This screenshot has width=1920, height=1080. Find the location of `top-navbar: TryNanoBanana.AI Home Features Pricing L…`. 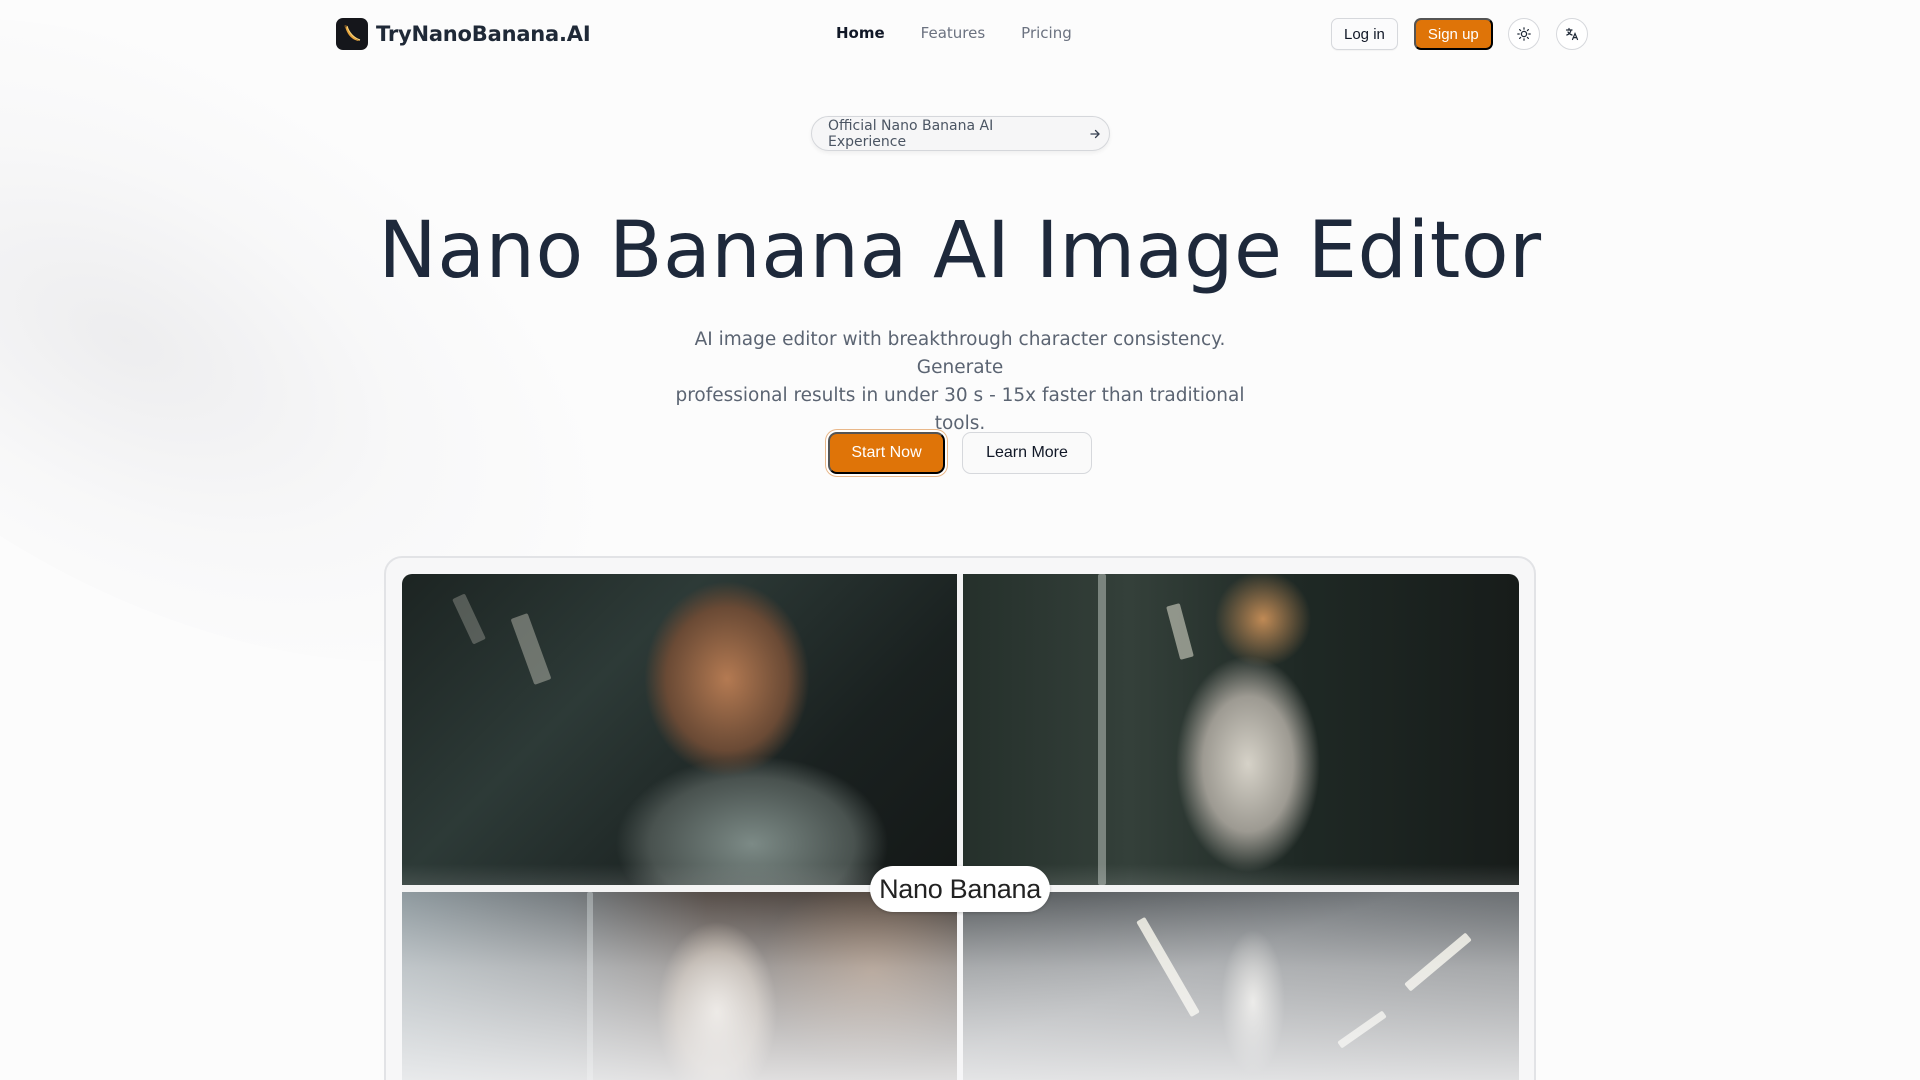

top-navbar: TryNanoBanana.AI Home Features Pricing L… is located at coordinates (960, 34).